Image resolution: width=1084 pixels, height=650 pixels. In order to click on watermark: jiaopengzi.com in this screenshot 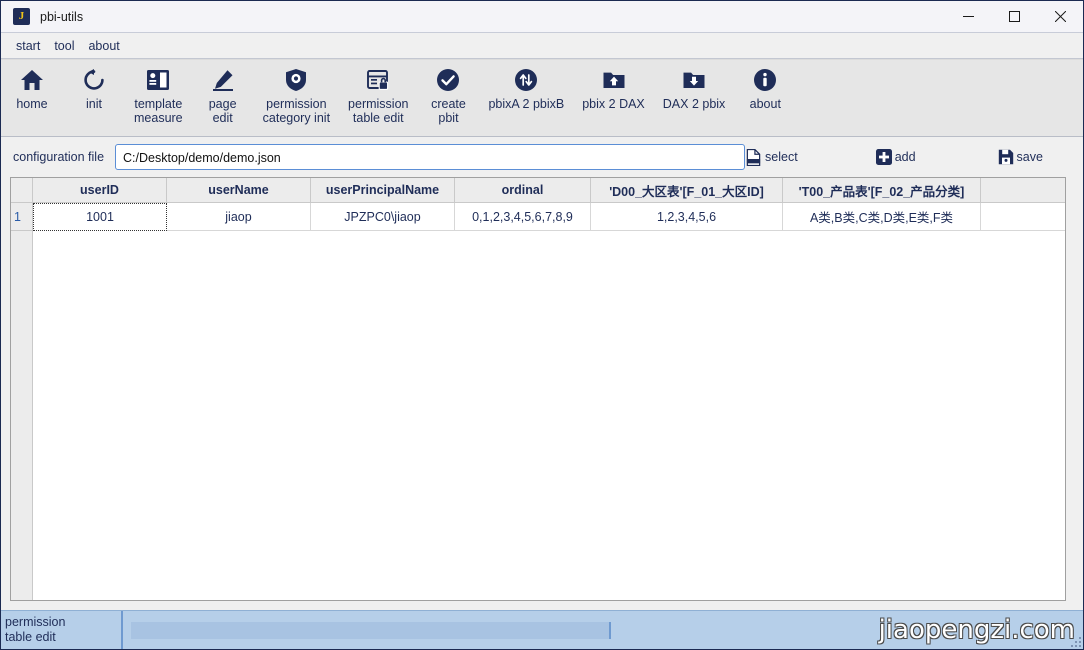, I will do `click(976, 630)`.